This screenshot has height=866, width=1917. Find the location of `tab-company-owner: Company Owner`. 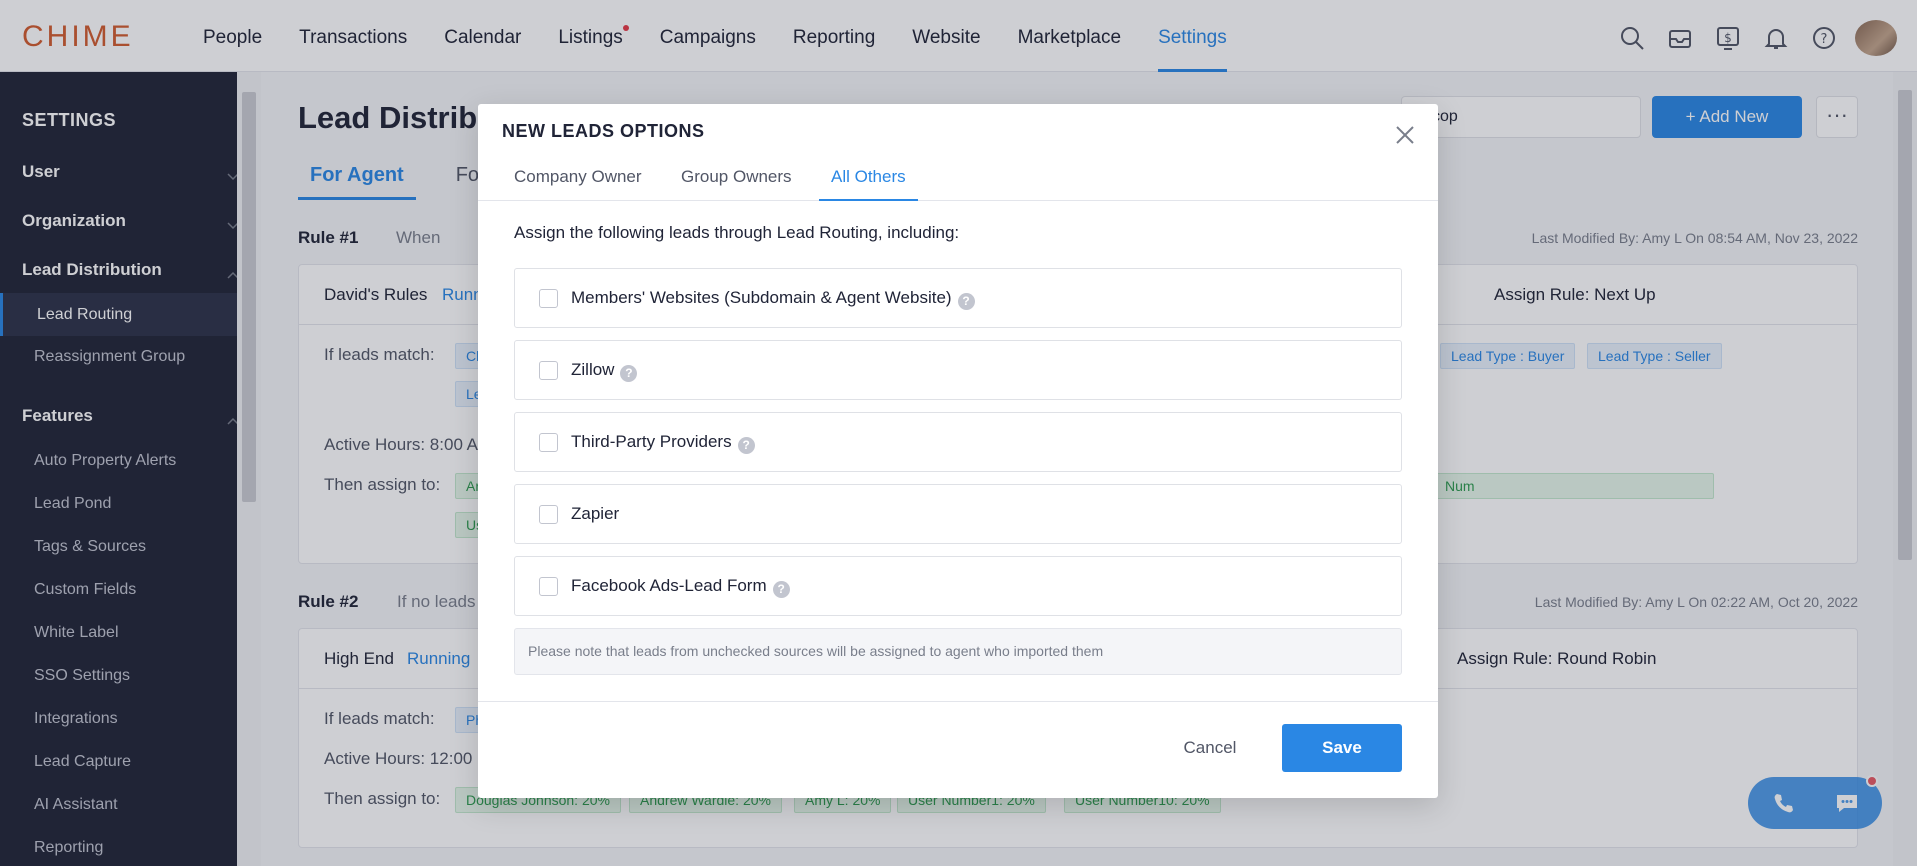

tab-company-owner: Company Owner is located at coordinates (578, 183).